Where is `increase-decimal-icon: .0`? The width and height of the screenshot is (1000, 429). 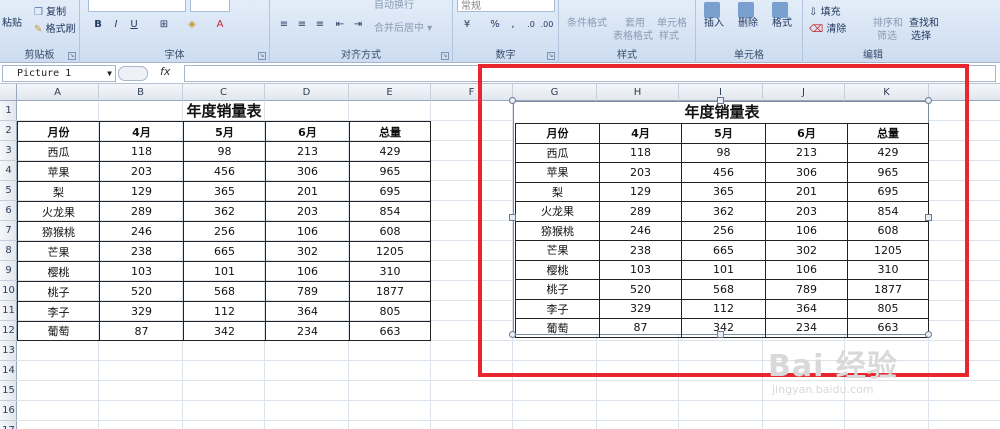
increase-decimal-icon: .0 is located at coordinates (531, 25).